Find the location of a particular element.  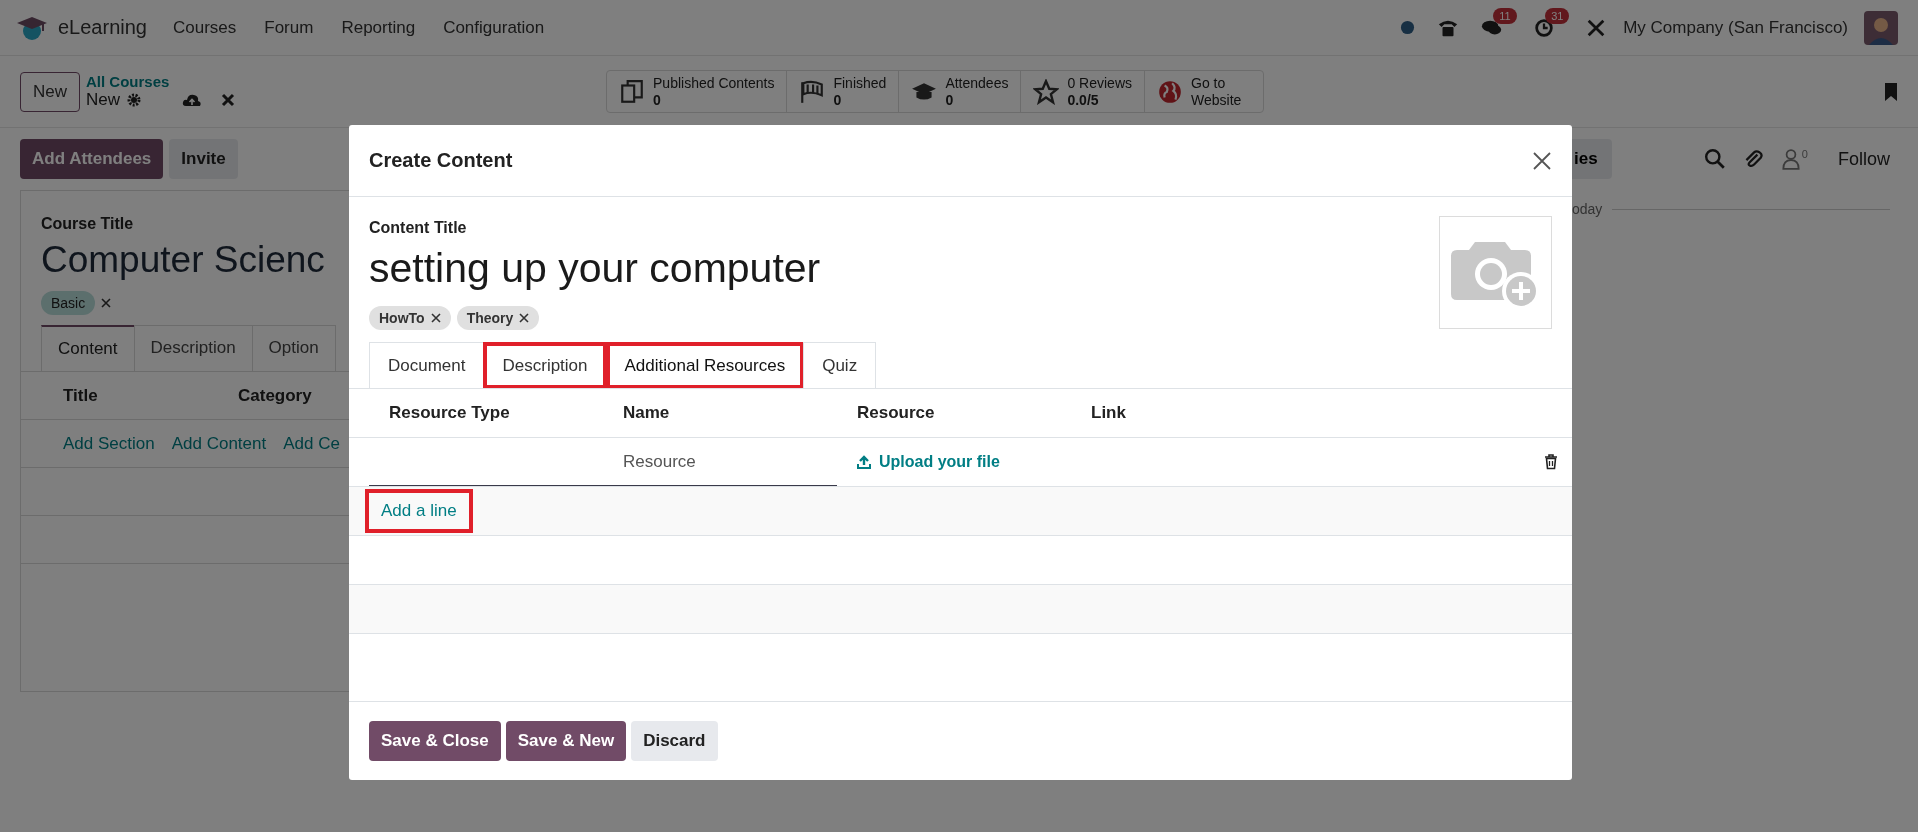

column-header: Resource is located at coordinates (896, 413).